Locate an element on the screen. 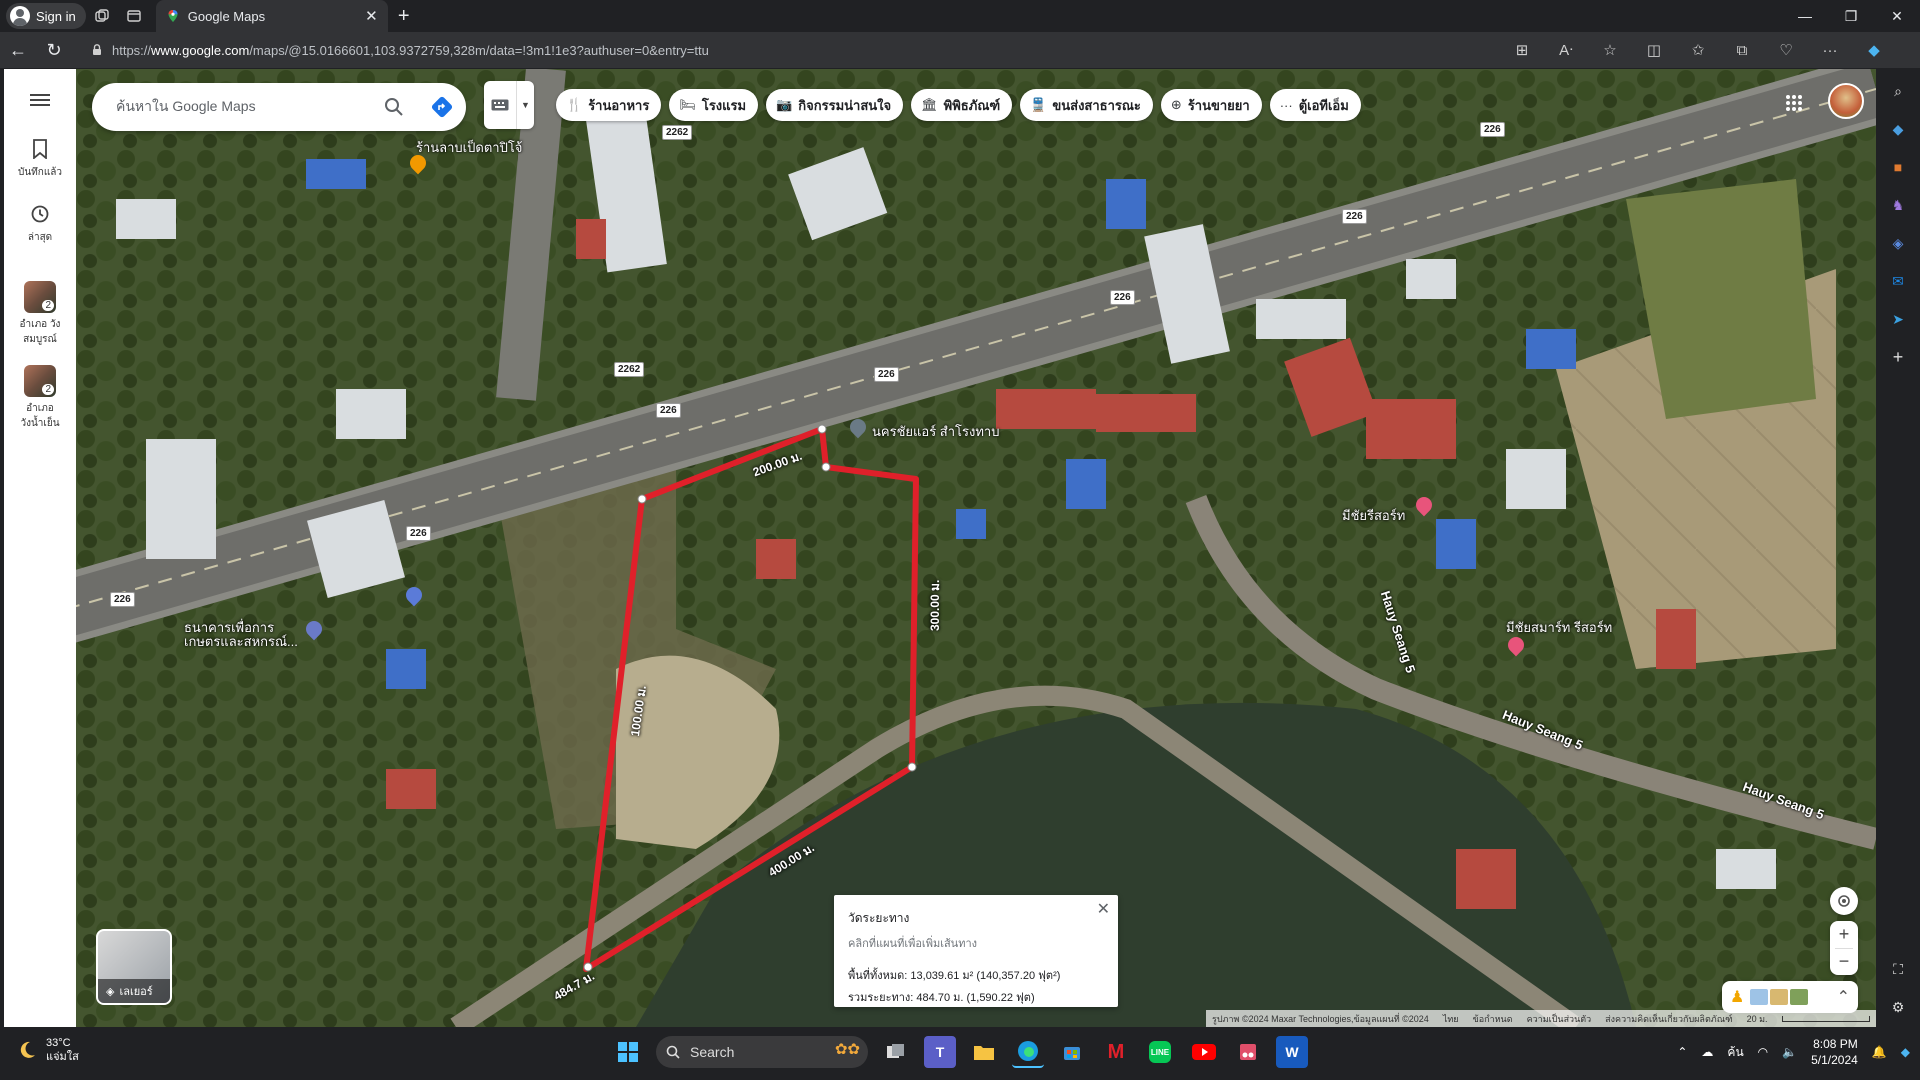  microsoft-store-icon is located at coordinates (1072, 1052).